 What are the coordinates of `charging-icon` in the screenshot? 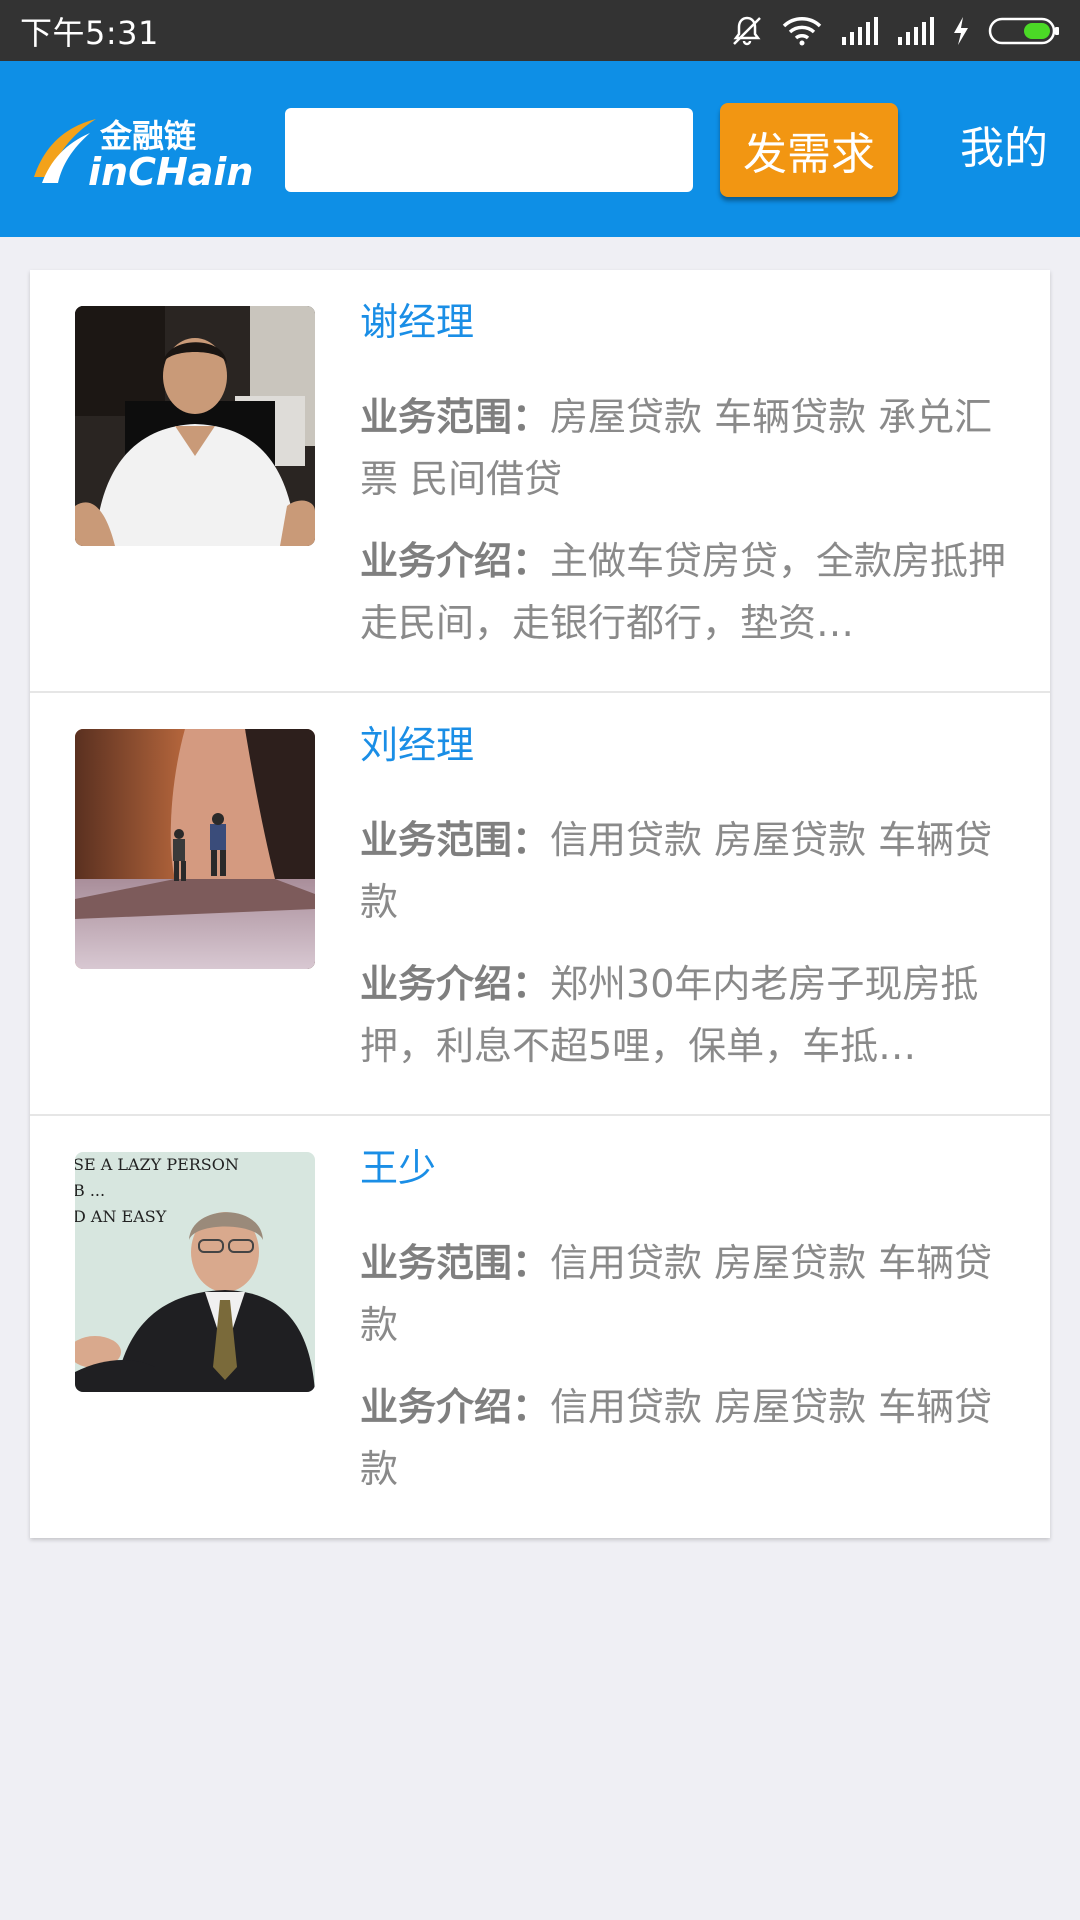 It's located at (961, 31).